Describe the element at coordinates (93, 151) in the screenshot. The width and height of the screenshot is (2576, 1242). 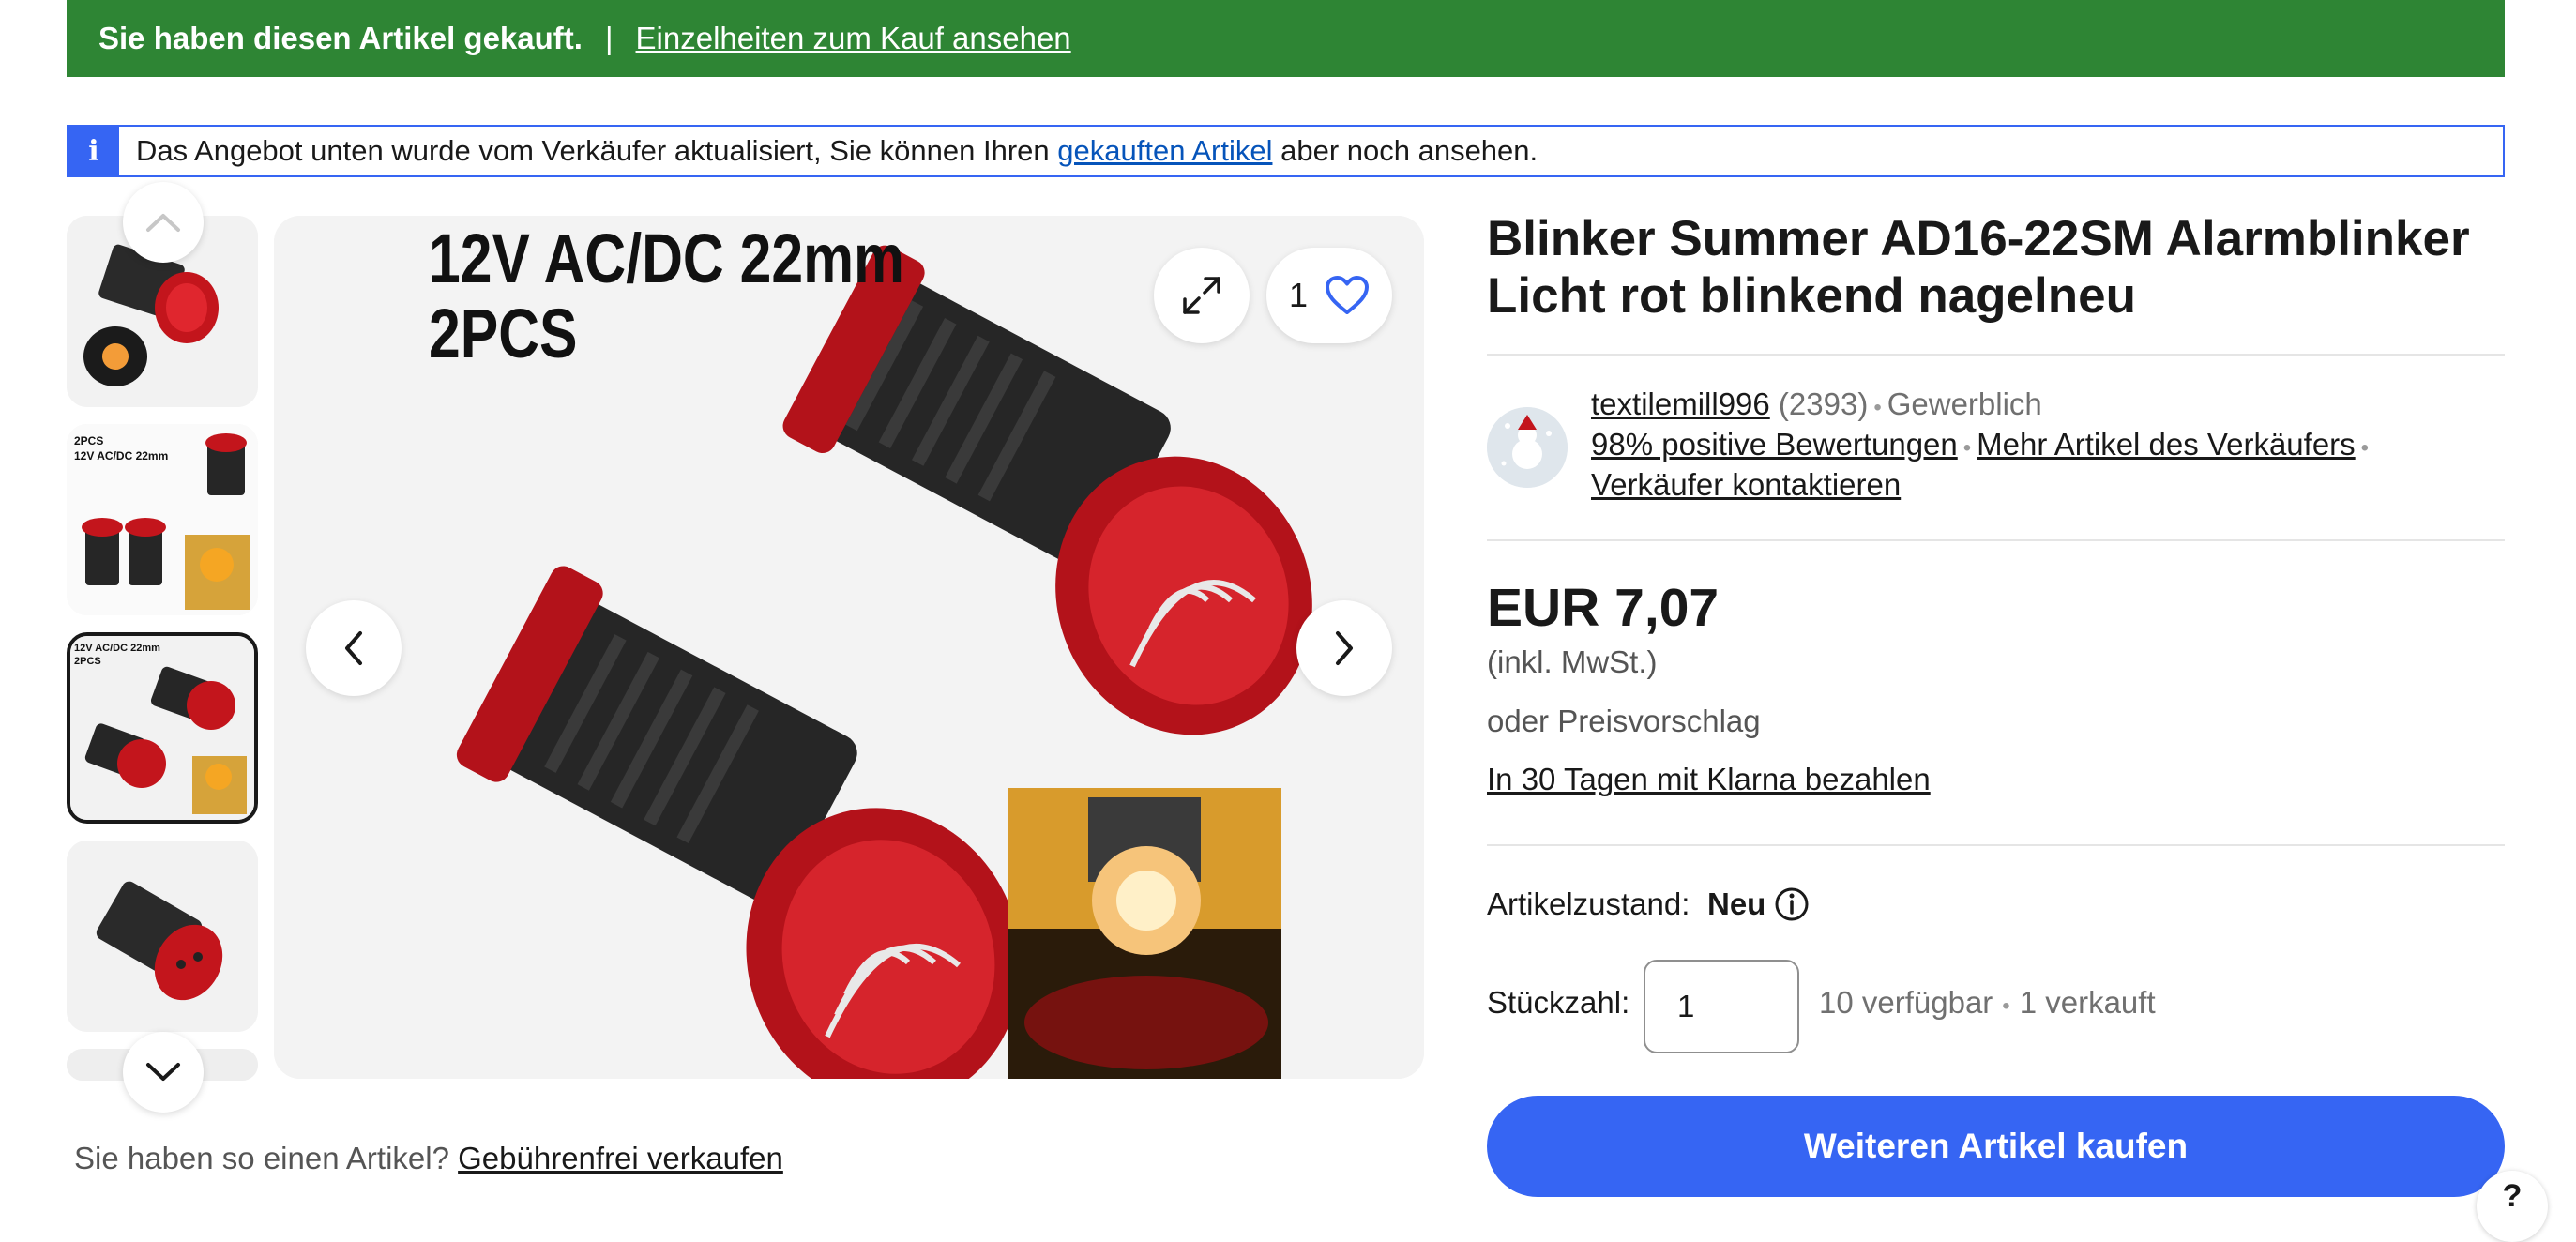
I see `info-icon: i` at that location.